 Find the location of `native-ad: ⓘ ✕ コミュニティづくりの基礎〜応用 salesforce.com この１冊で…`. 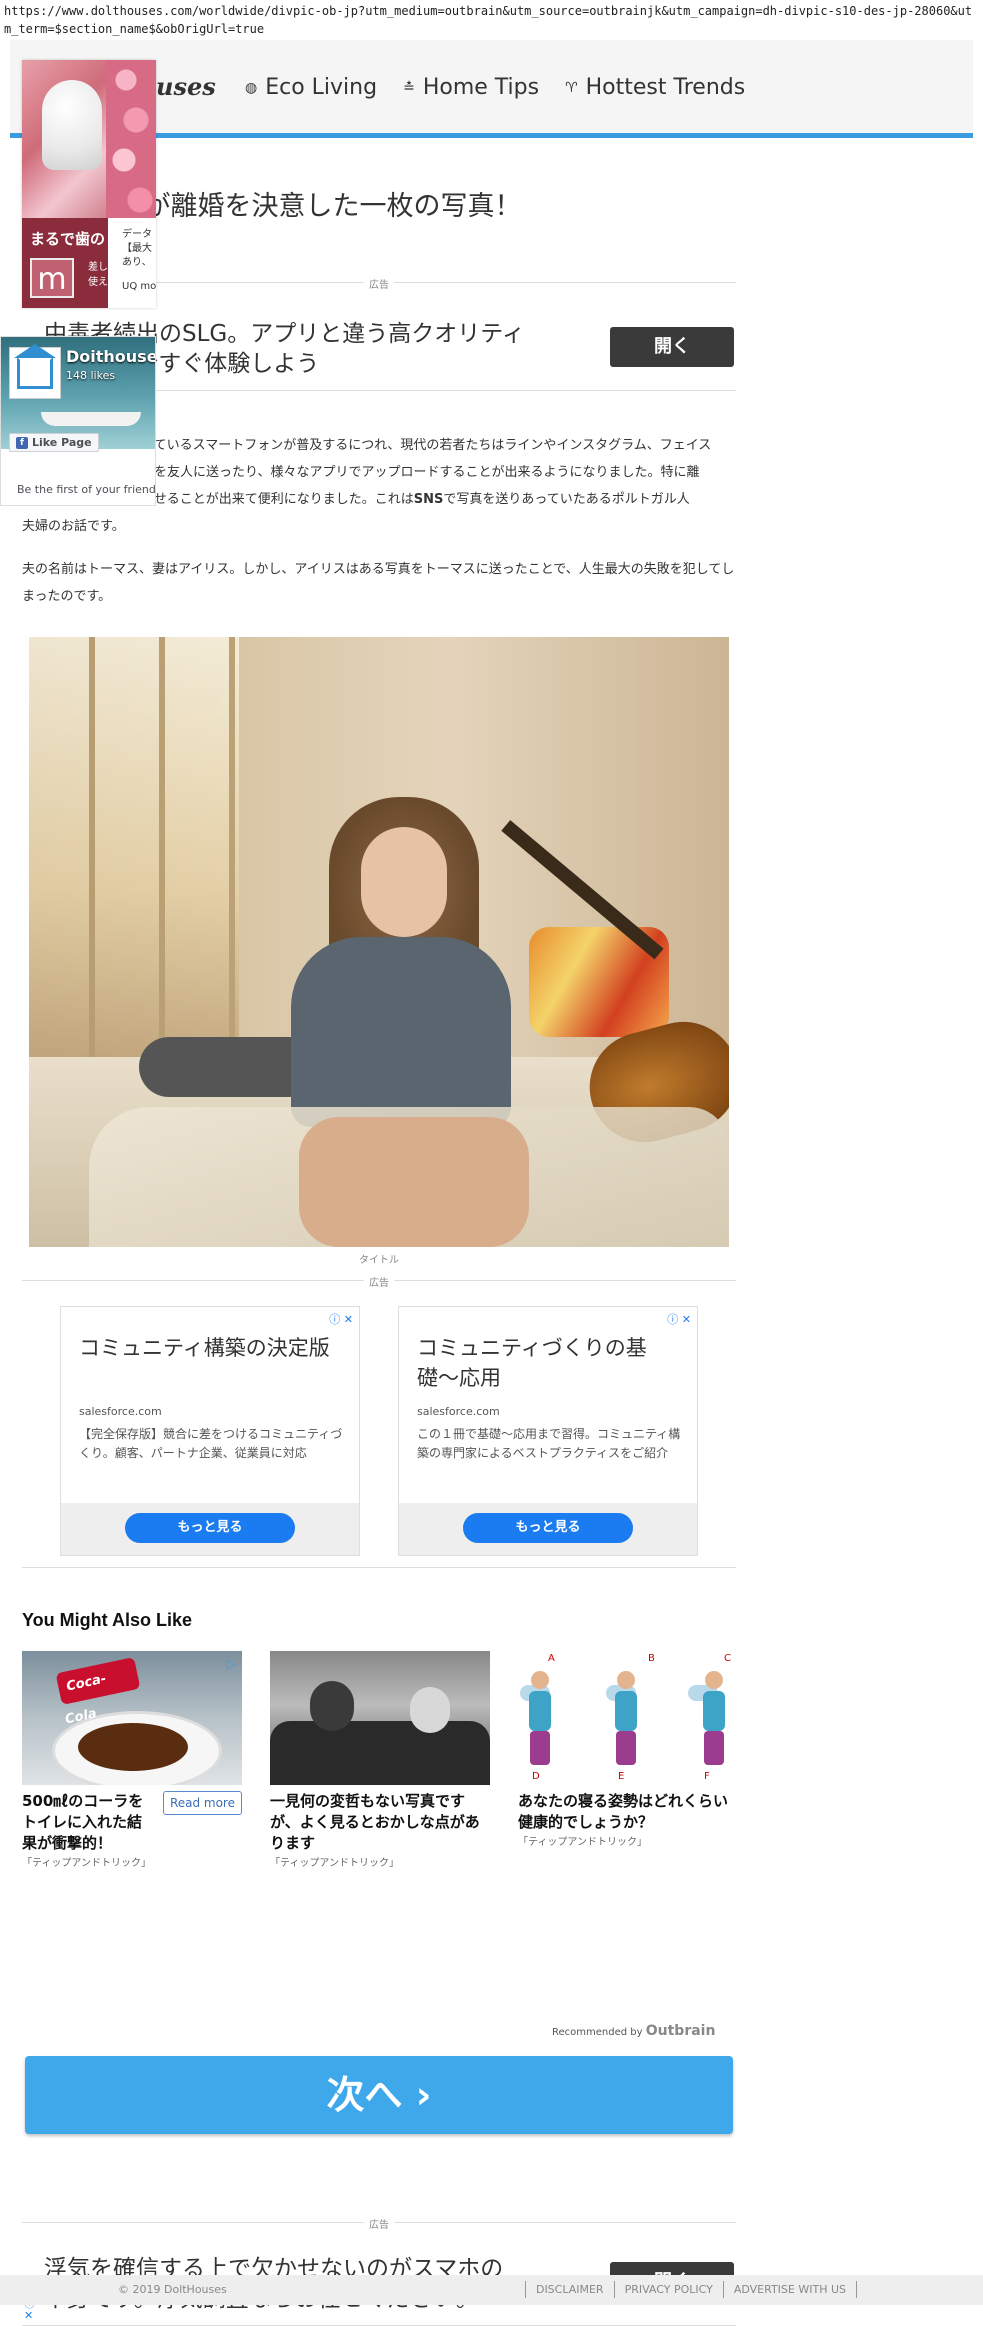

native-ad: ⓘ ✕ コミュニティづくりの基礎〜応用 salesforce.com この１冊で… is located at coordinates (548, 1431).